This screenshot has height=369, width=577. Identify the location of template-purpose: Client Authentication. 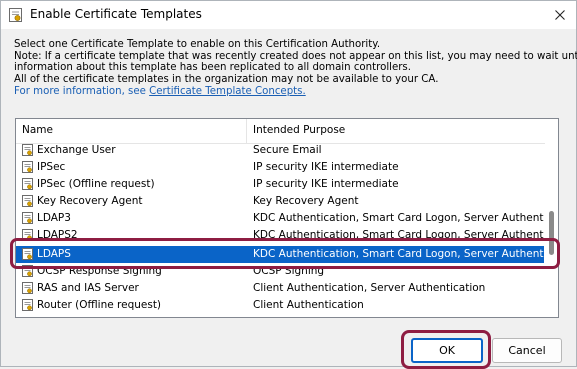
(308, 305).